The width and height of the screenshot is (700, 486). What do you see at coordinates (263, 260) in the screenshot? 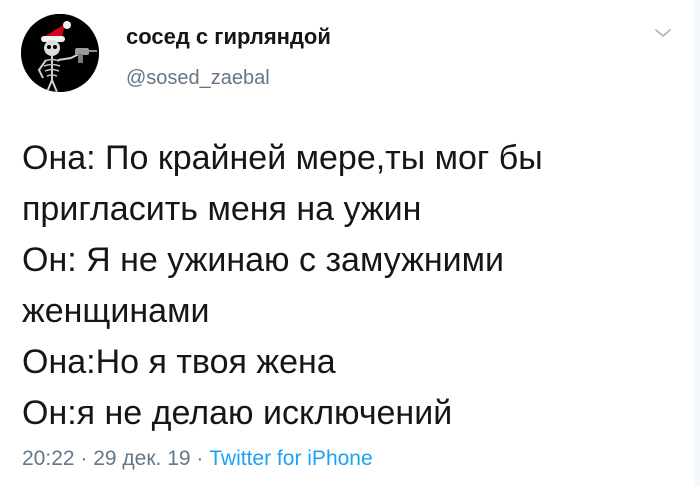
I see `tweet-text-line: Он: Я не ужинаю с замужними` at bounding box center [263, 260].